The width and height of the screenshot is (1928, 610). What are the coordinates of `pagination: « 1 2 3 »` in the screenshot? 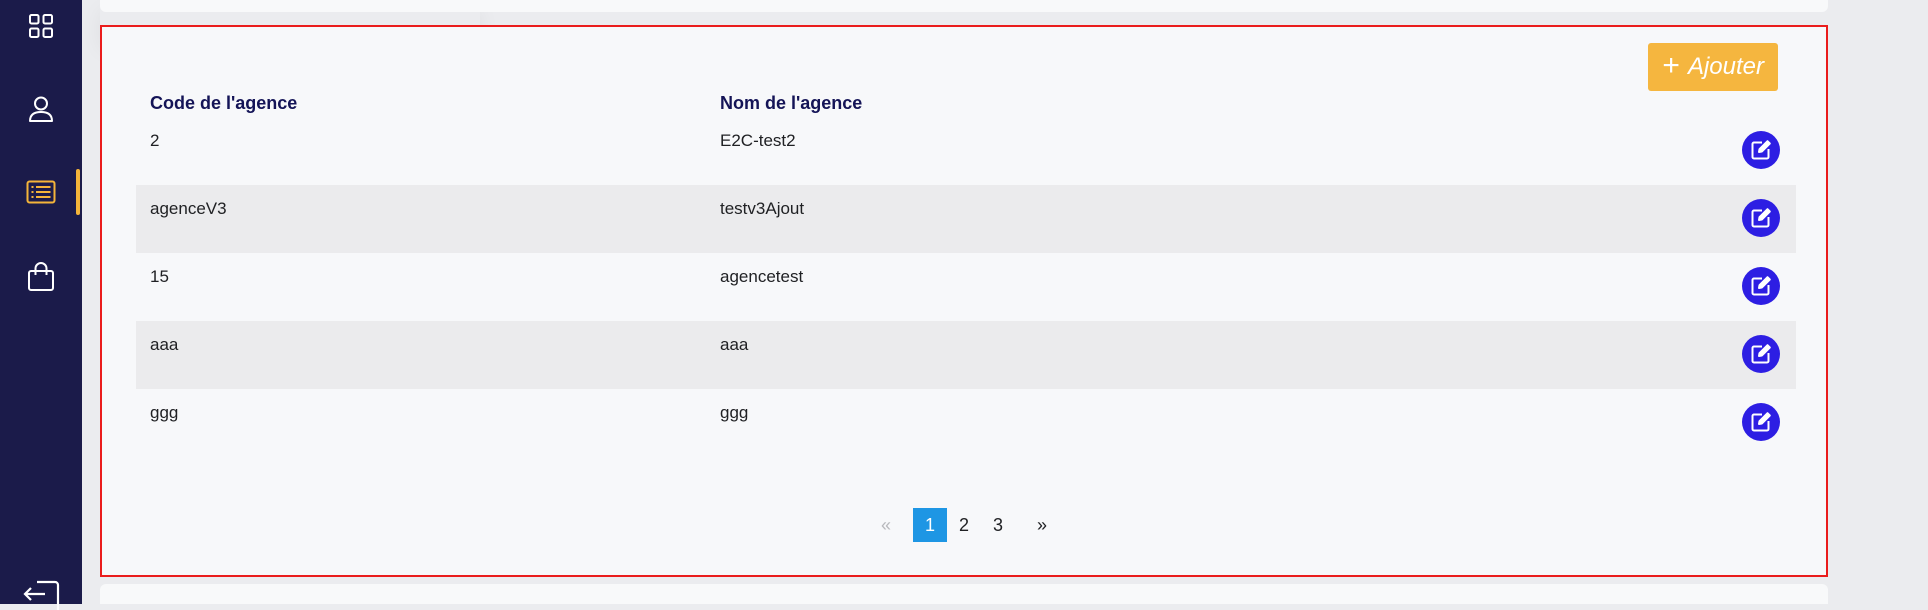 It's located at (964, 525).